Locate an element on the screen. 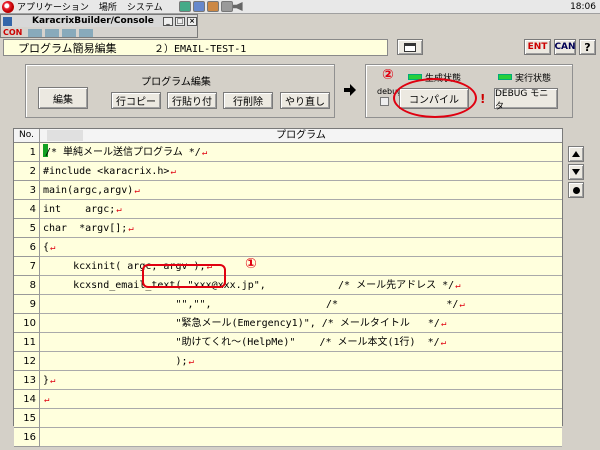 The height and width of the screenshot is (450, 600). line-number: 9 is located at coordinates (27, 304).